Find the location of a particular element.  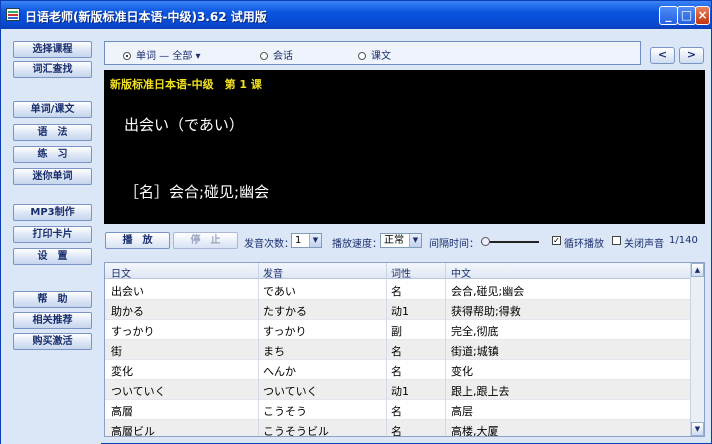

table-row: 街 まち 名 街道;城镇 is located at coordinates (398, 350).